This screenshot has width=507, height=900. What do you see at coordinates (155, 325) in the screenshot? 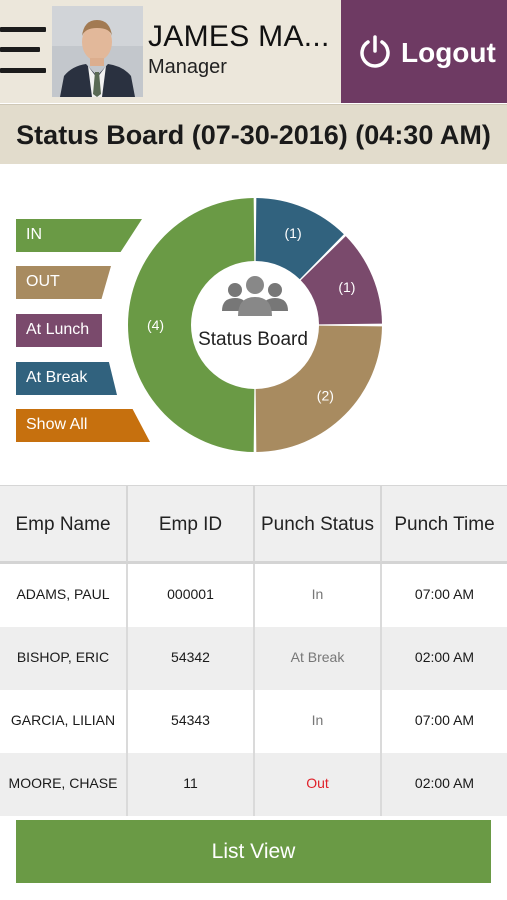
I see `donut-segment-value-label: (4)` at bounding box center [155, 325].